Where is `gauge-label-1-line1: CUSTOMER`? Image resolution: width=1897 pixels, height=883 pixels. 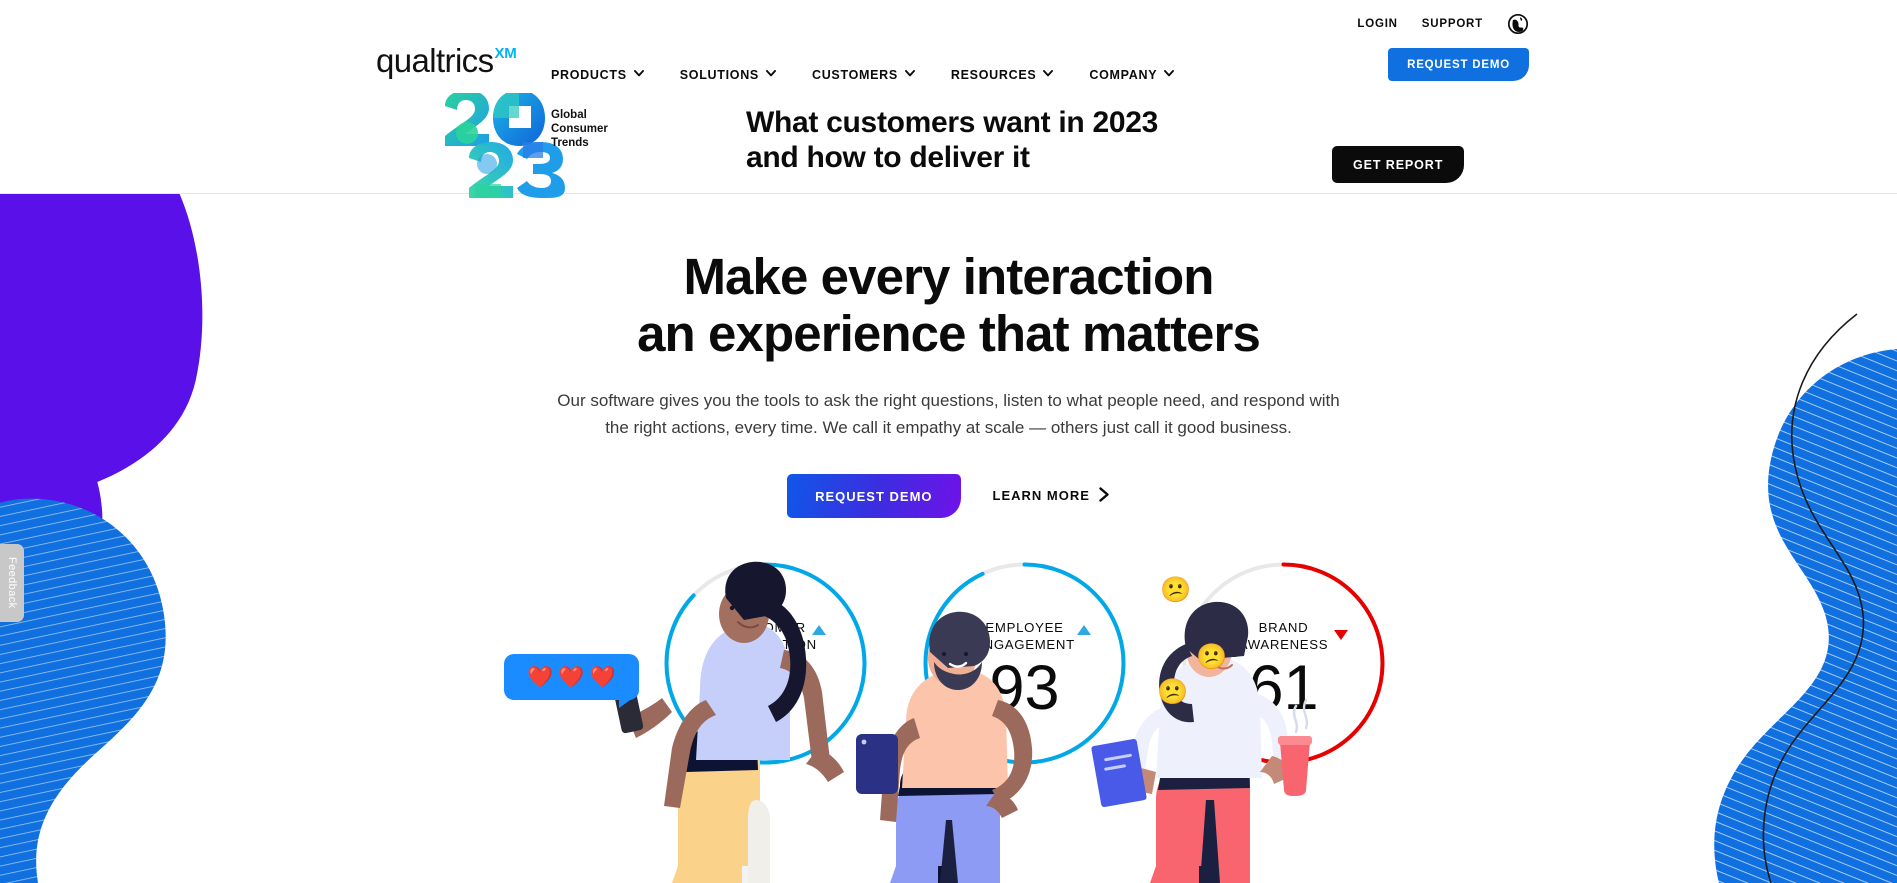
gauge-label-1-line1: CUSTOMER is located at coordinates (765, 627).